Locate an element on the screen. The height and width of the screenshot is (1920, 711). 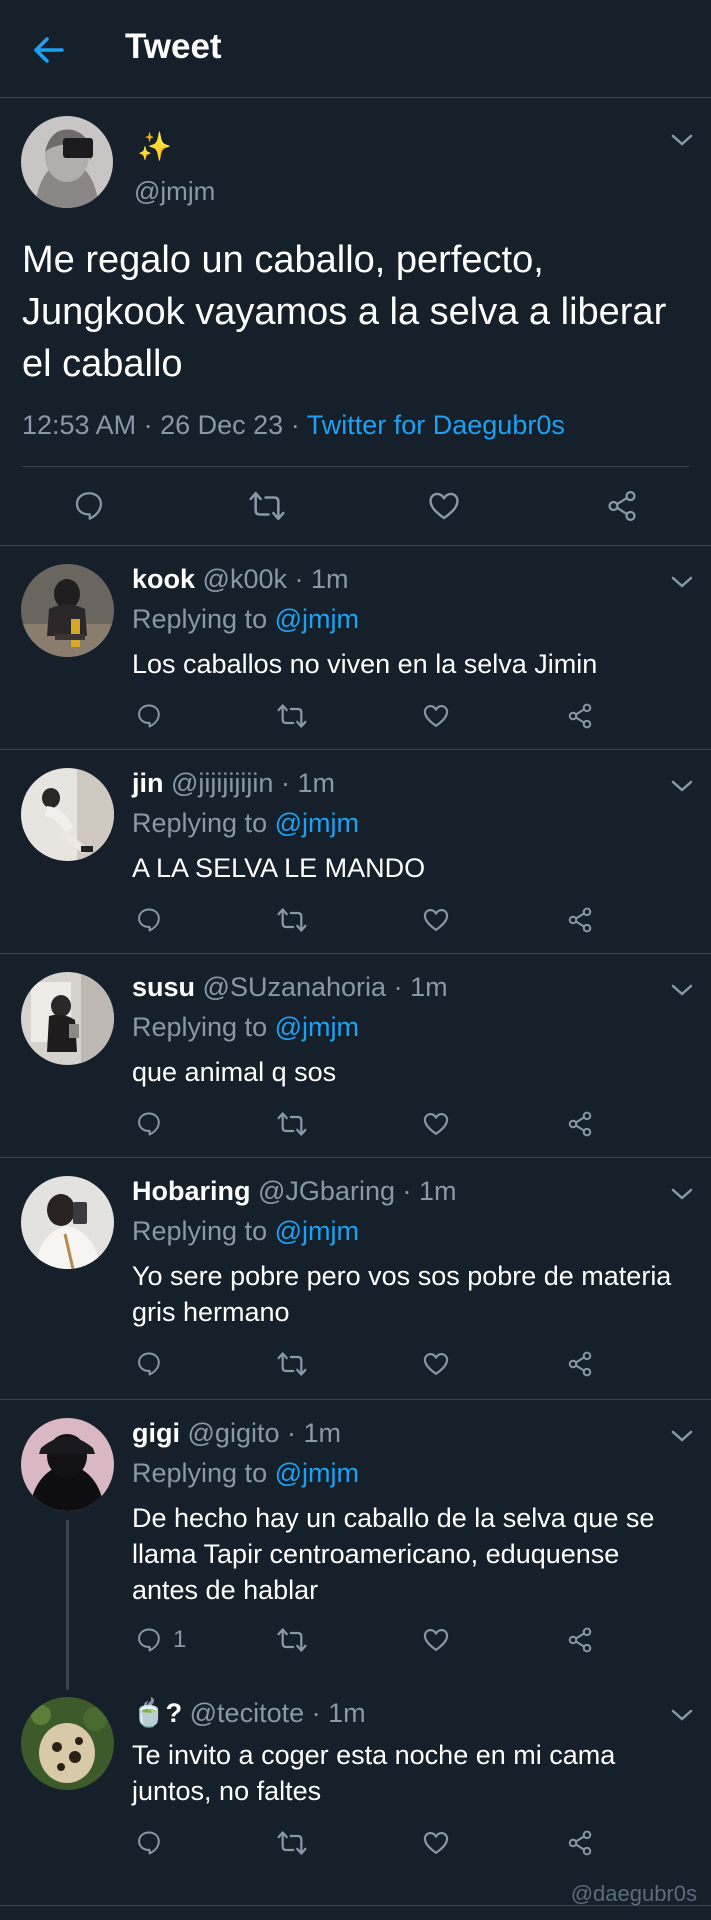
tweet-source-link: Twitter for Daegubr0s is located at coordinates (436, 425).